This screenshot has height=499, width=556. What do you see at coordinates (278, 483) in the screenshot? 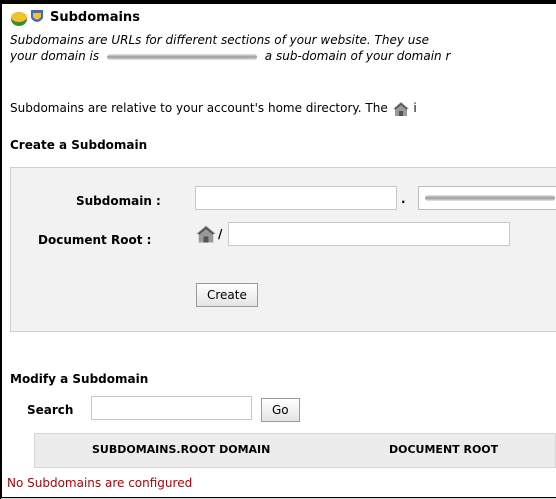
I see `empty-table-row: No Subdomains are configured` at bounding box center [278, 483].